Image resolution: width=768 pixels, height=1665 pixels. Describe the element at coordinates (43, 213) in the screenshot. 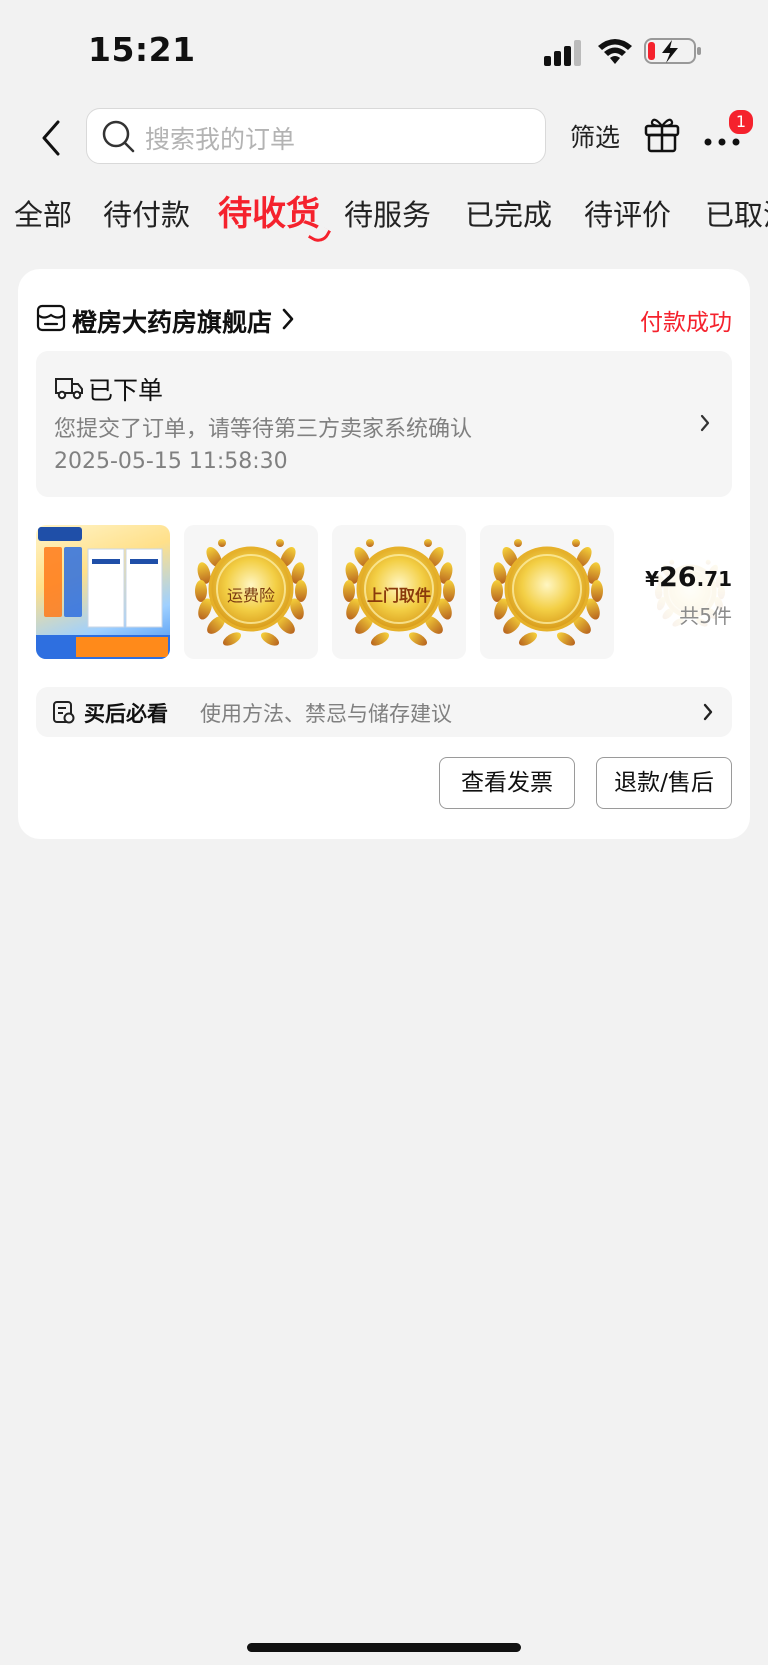

I see `tab-all: 全部` at that location.